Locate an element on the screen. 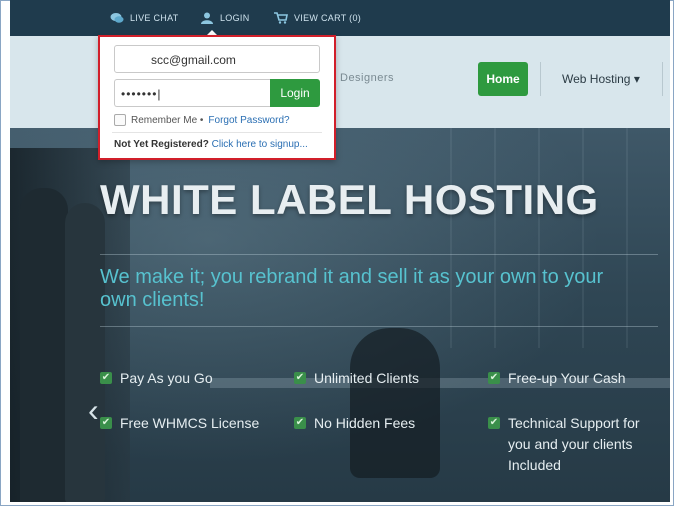 This screenshot has width=676, height=508. remember-me-label: Remember Me • is located at coordinates (167, 120).